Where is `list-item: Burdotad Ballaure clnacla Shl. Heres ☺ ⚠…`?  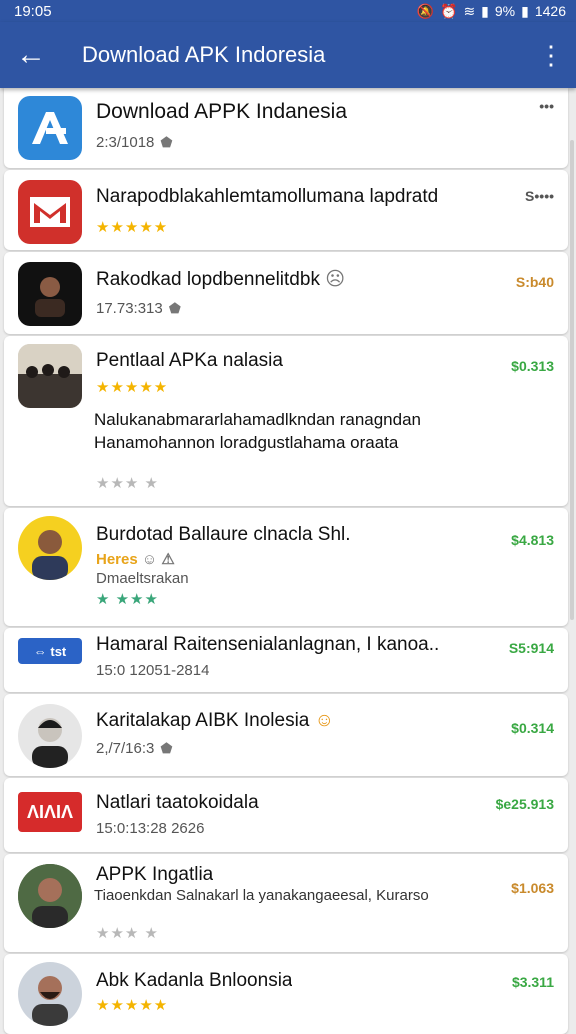
list-item: Burdotad Ballaure clnacla Shl. Heres ☺ ⚠… is located at coordinates (286, 567).